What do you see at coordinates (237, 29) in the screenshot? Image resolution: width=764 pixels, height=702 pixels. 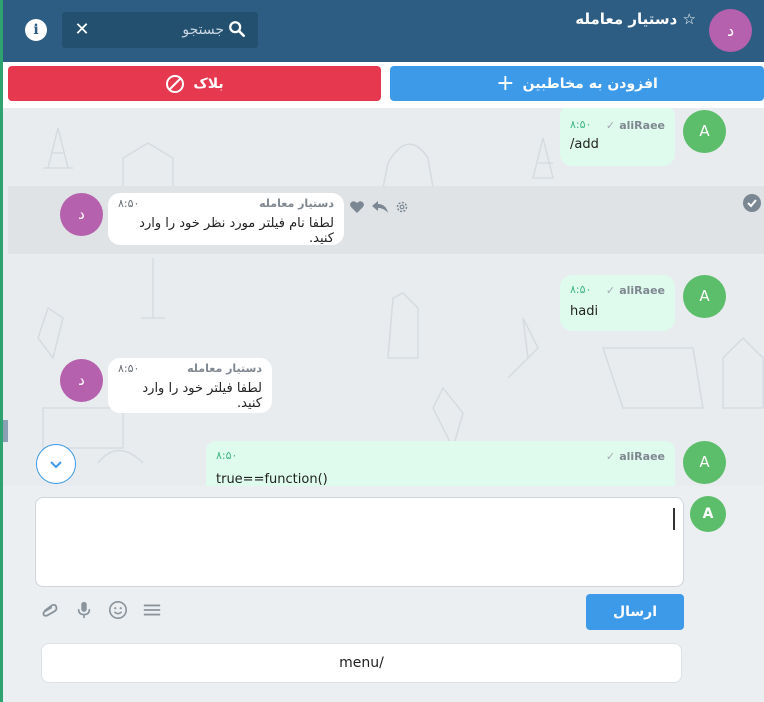 I see `search-icon` at bounding box center [237, 29].